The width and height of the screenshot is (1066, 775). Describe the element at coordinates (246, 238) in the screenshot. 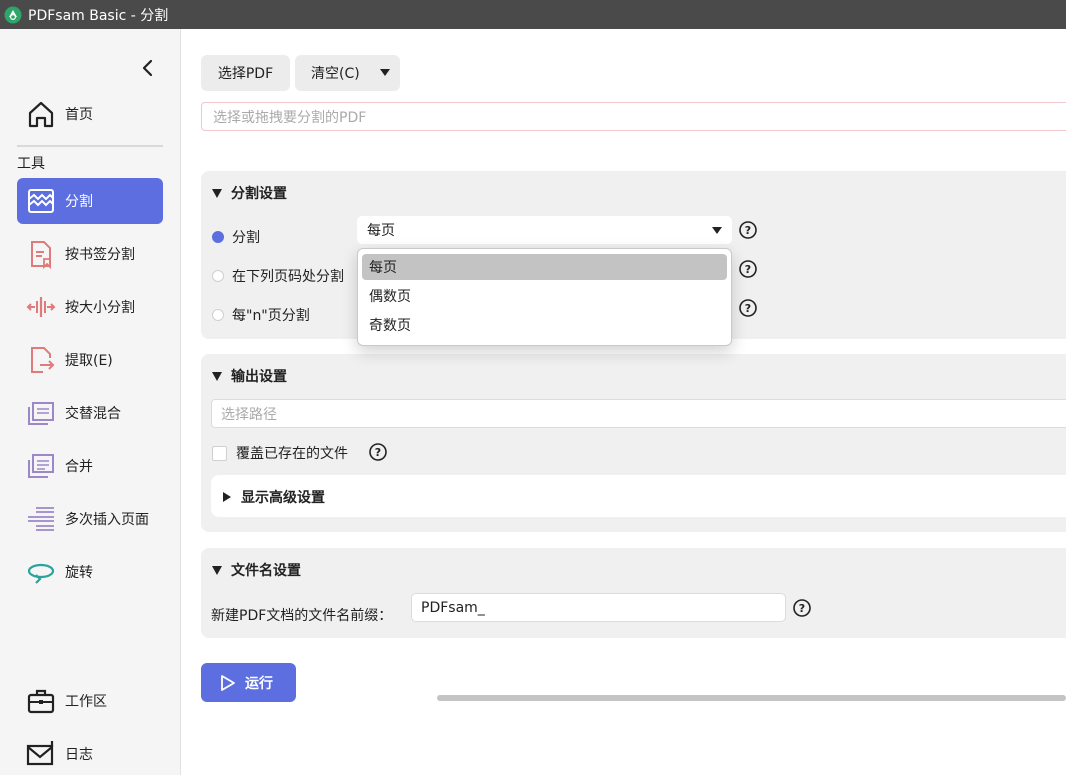

I see `radio-label: 分割` at that location.